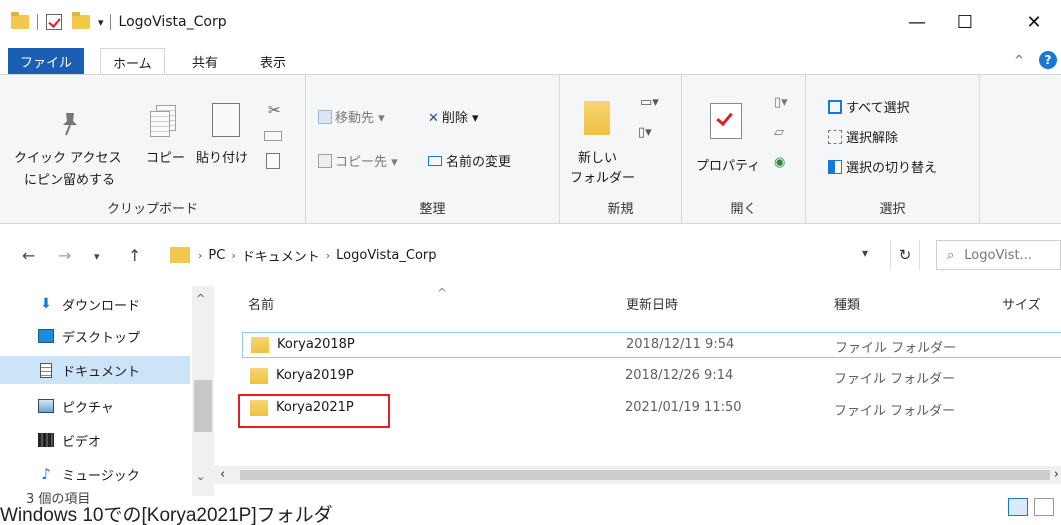 Image resolution: width=1061 pixels, height=525 pixels. What do you see at coordinates (274, 110) in the screenshot?
I see `cut-icon: ✂` at bounding box center [274, 110].